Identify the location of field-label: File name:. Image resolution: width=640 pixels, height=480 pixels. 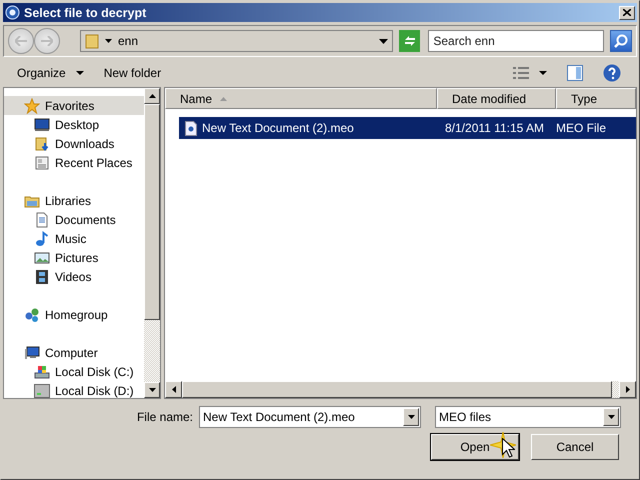
(164, 417).